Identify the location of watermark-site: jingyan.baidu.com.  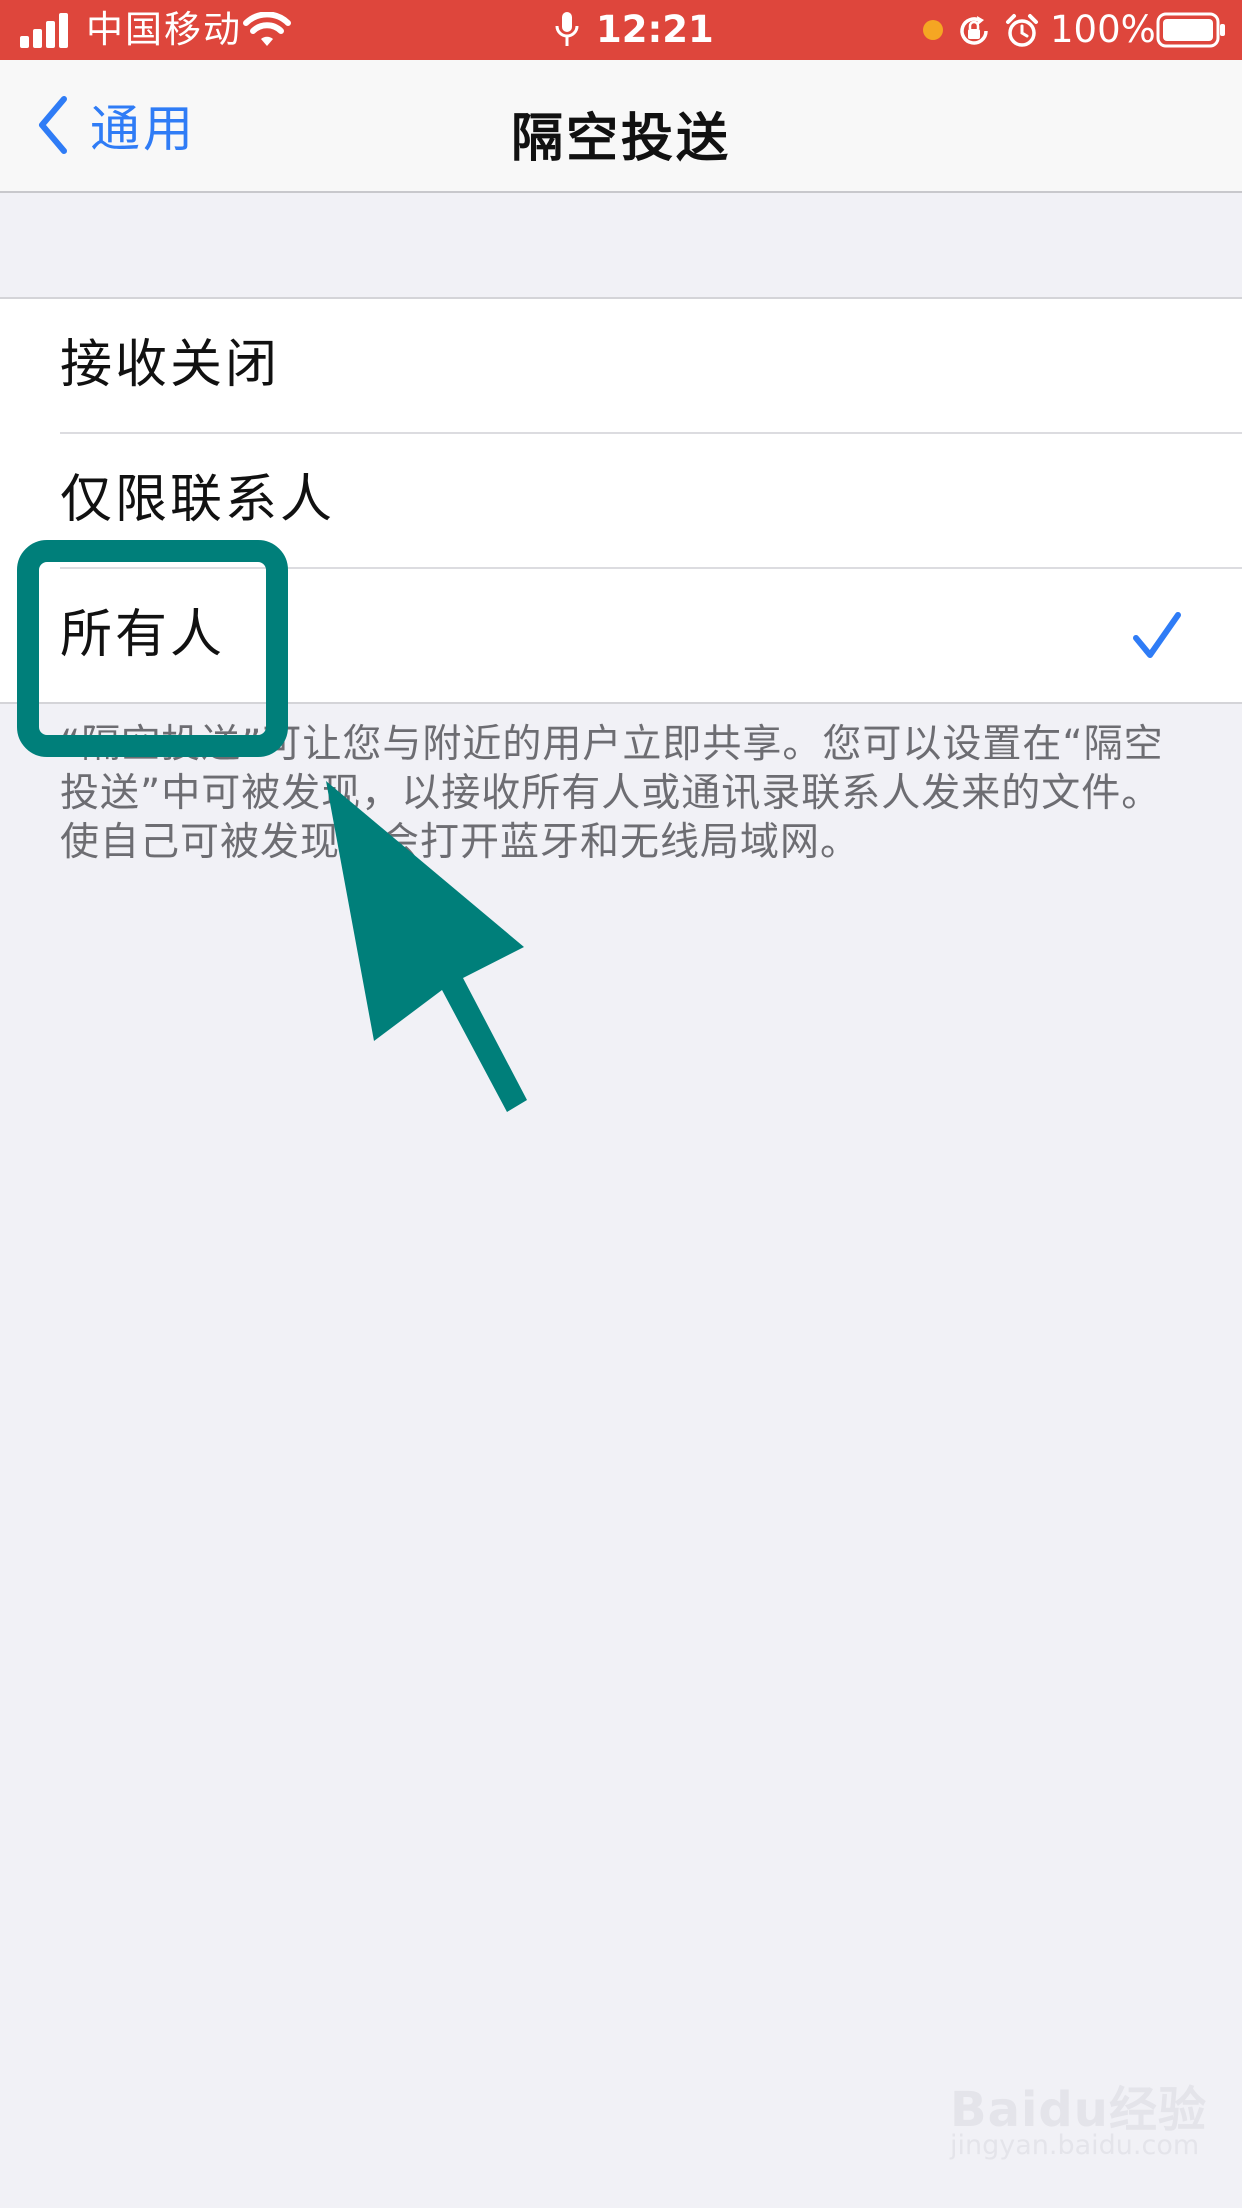
(1075, 2145).